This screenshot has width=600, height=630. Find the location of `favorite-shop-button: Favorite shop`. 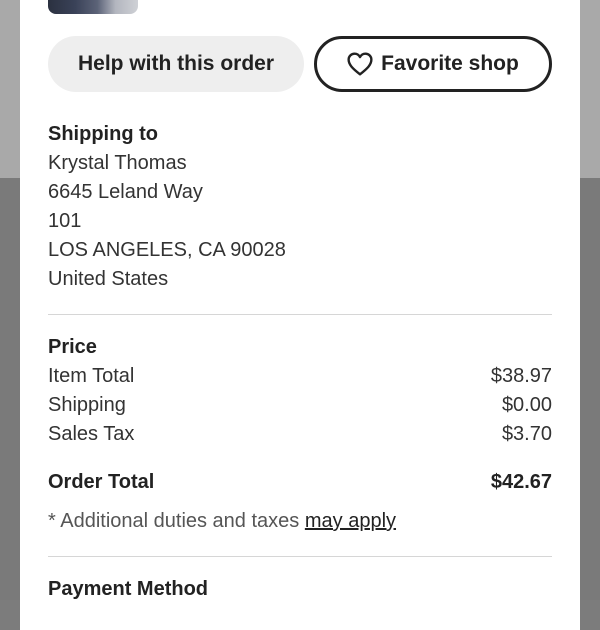

favorite-shop-button: Favorite shop is located at coordinates (433, 64).